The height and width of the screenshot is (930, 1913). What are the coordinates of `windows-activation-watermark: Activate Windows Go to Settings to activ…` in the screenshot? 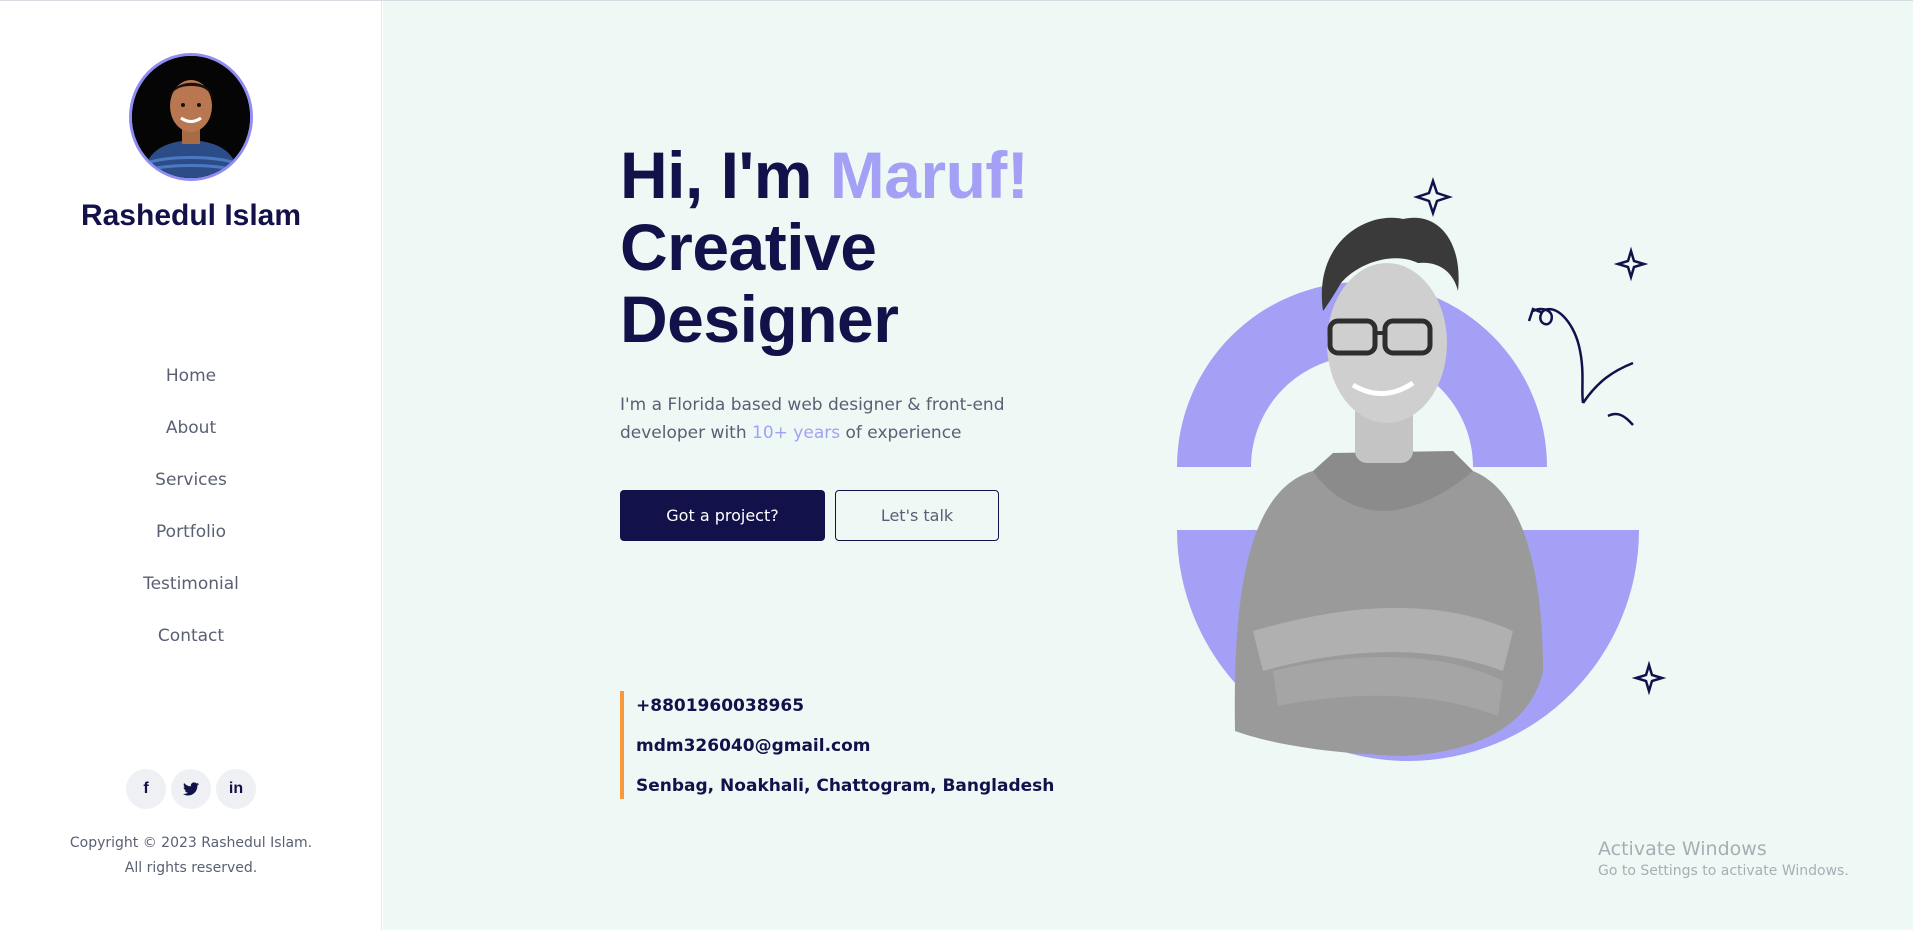 It's located at (1723, 859).